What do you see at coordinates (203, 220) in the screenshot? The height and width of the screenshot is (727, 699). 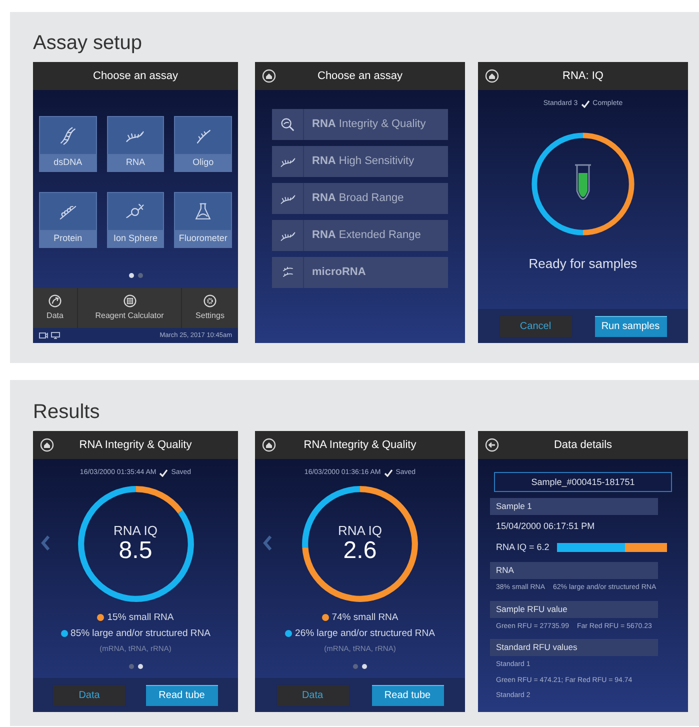 I see `assay-tile: Fluorometer` at bounding box center [203, 220].